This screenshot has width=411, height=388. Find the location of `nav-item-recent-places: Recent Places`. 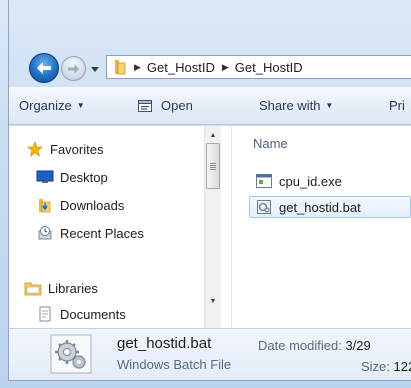

nav-item-recent-places: Recent Places is located at coordinates (90, 233).